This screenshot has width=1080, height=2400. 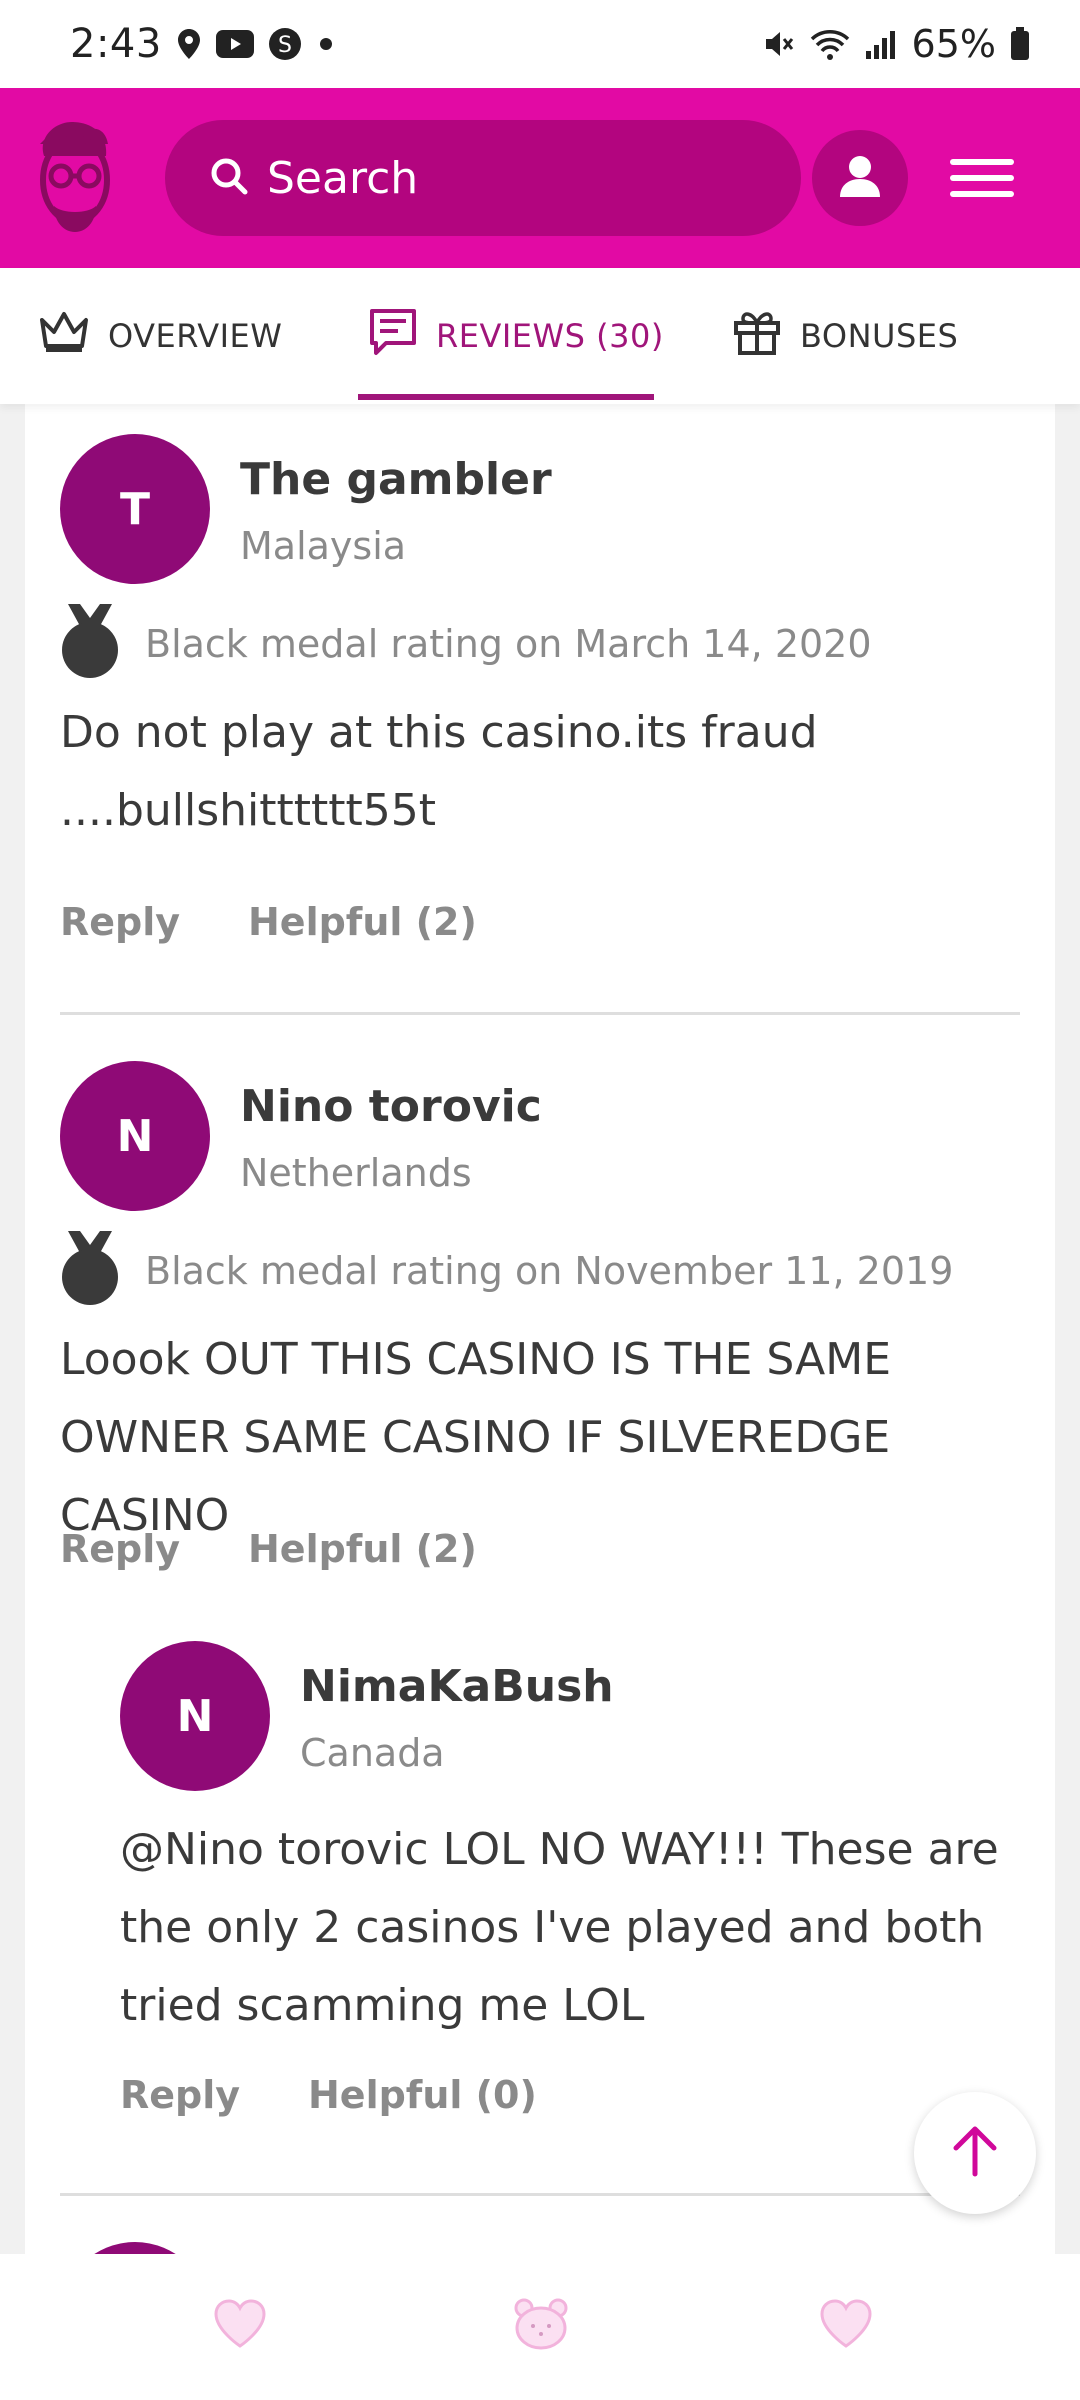 I want to click on avatar: T, so click(x=135, y=509).